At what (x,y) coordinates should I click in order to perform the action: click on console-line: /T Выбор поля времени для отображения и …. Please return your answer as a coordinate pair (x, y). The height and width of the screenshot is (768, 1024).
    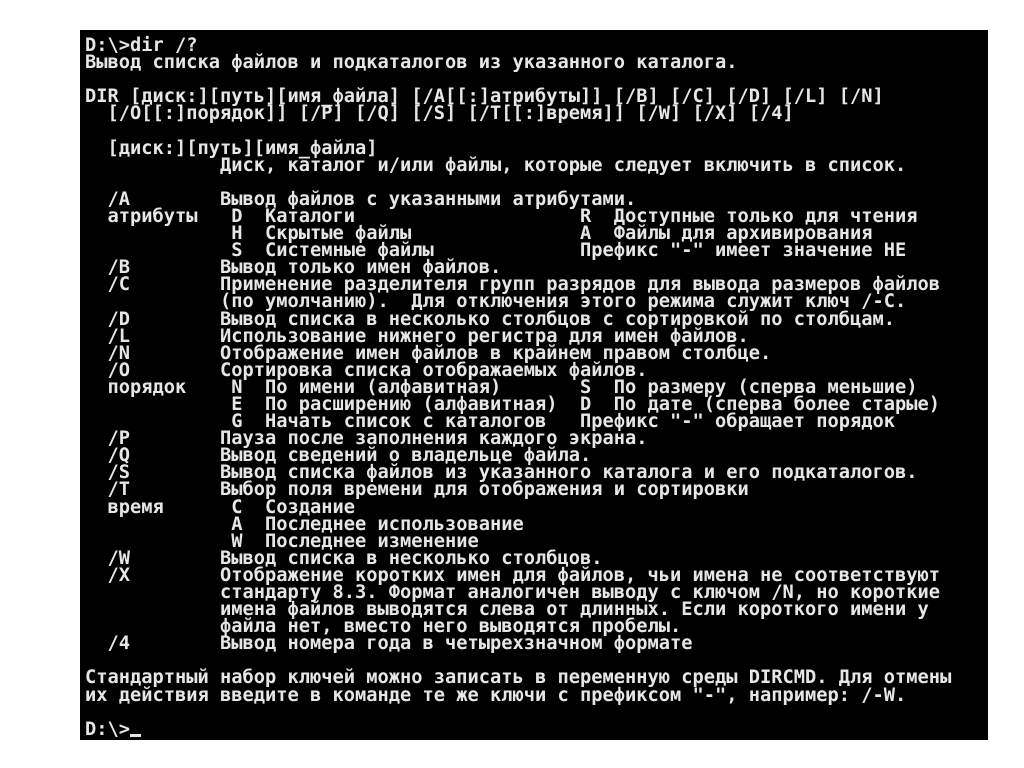
    Looking at the image, I should click on (417, 490).